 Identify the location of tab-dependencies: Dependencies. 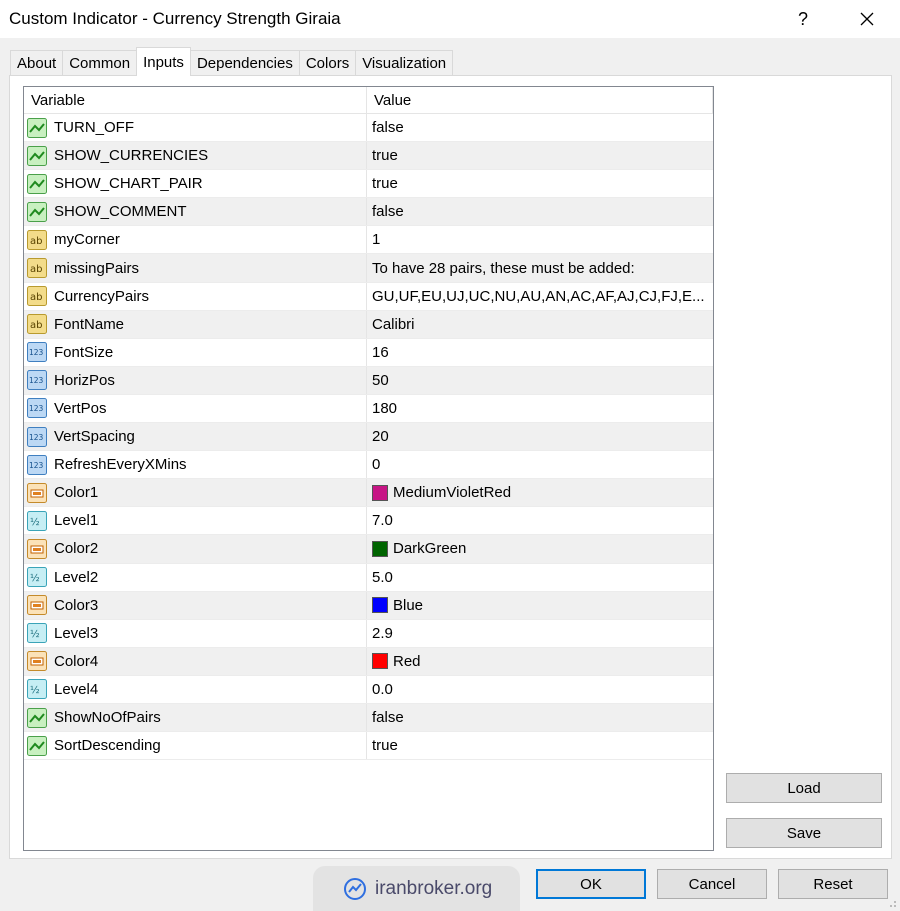
(244, 63).